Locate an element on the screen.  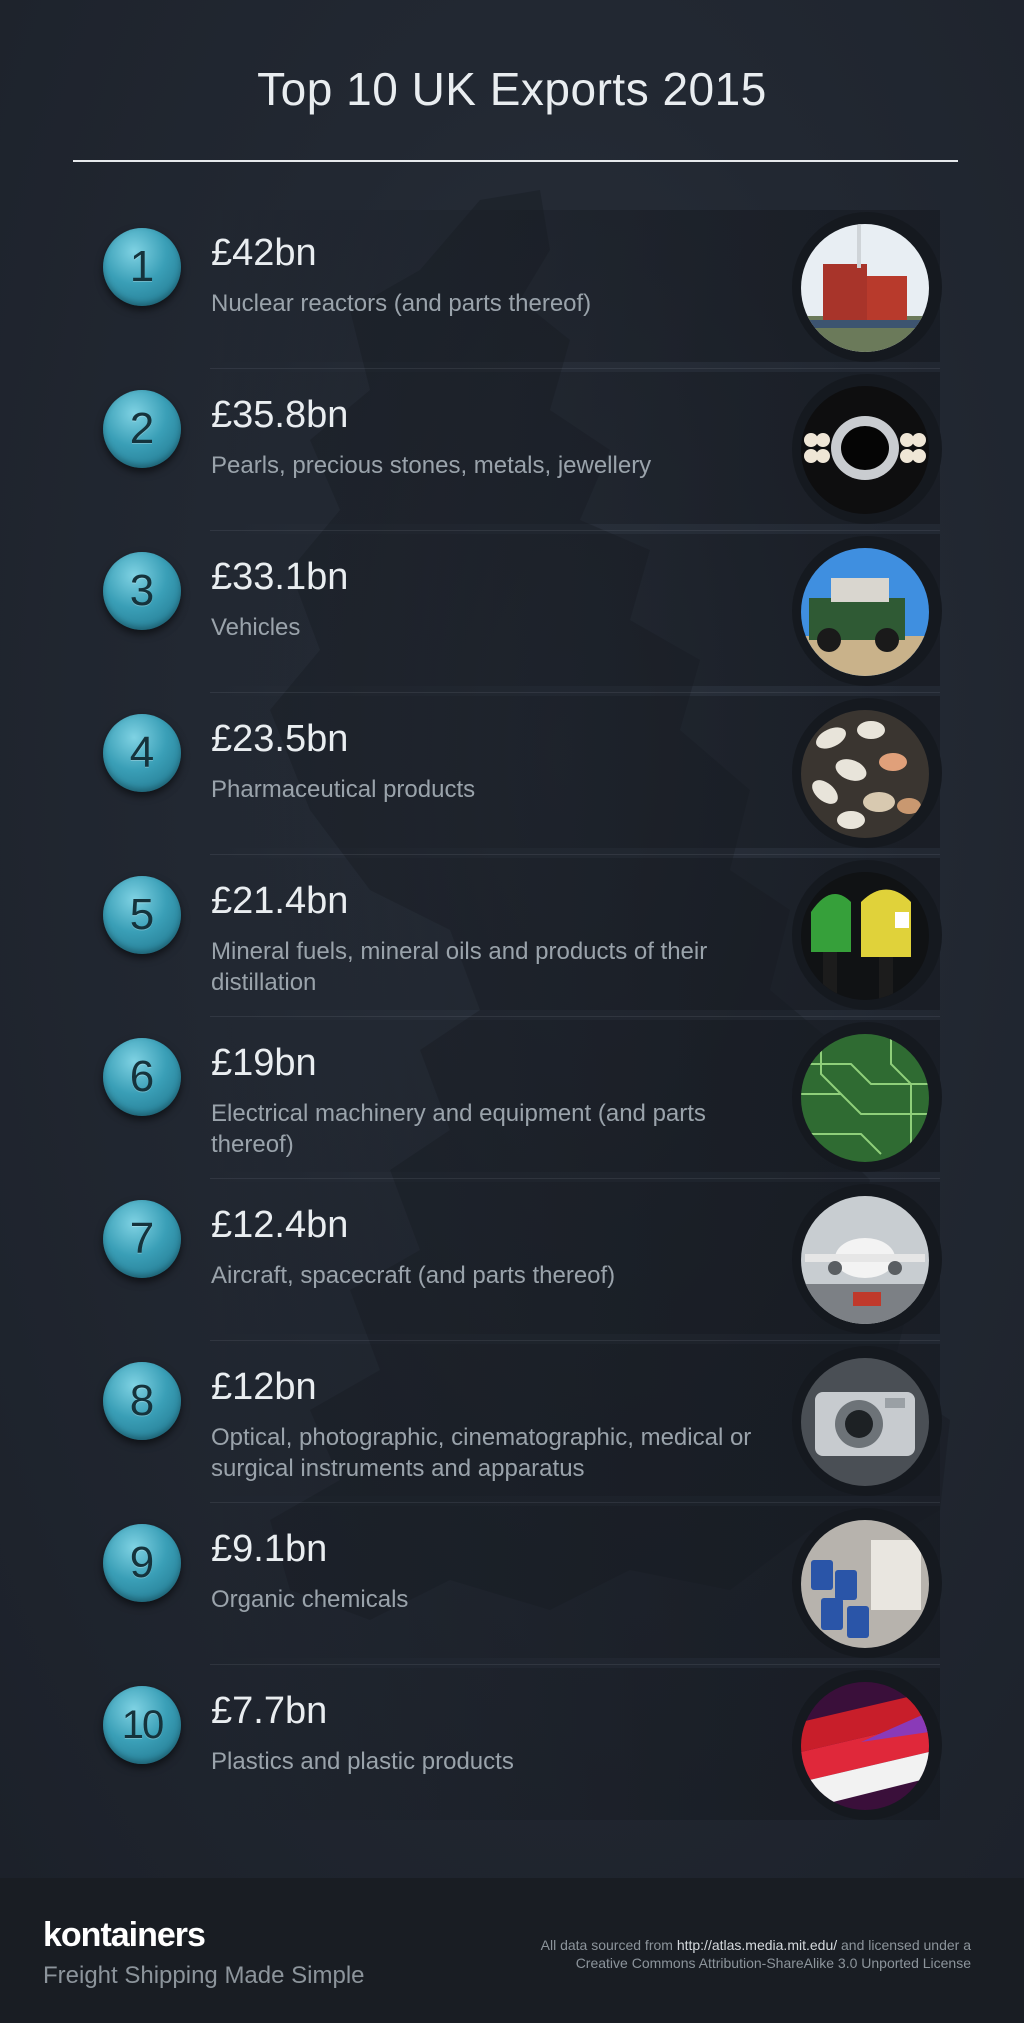
rank-number: 9 is located at coordinates (142, 1562).